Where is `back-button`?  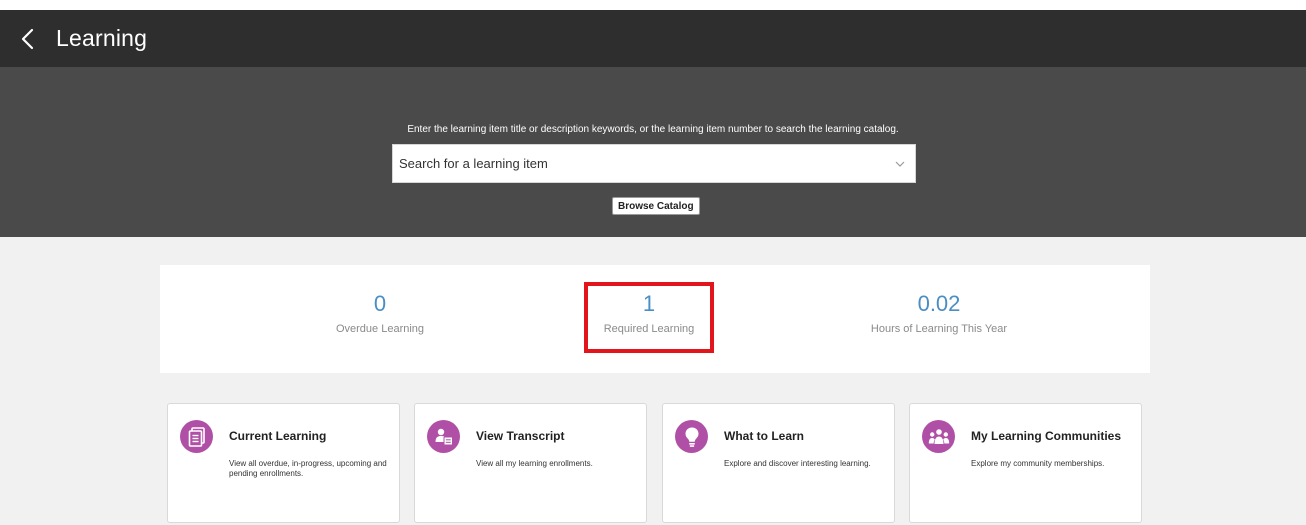
back-button is located at coordinates (27, 38).